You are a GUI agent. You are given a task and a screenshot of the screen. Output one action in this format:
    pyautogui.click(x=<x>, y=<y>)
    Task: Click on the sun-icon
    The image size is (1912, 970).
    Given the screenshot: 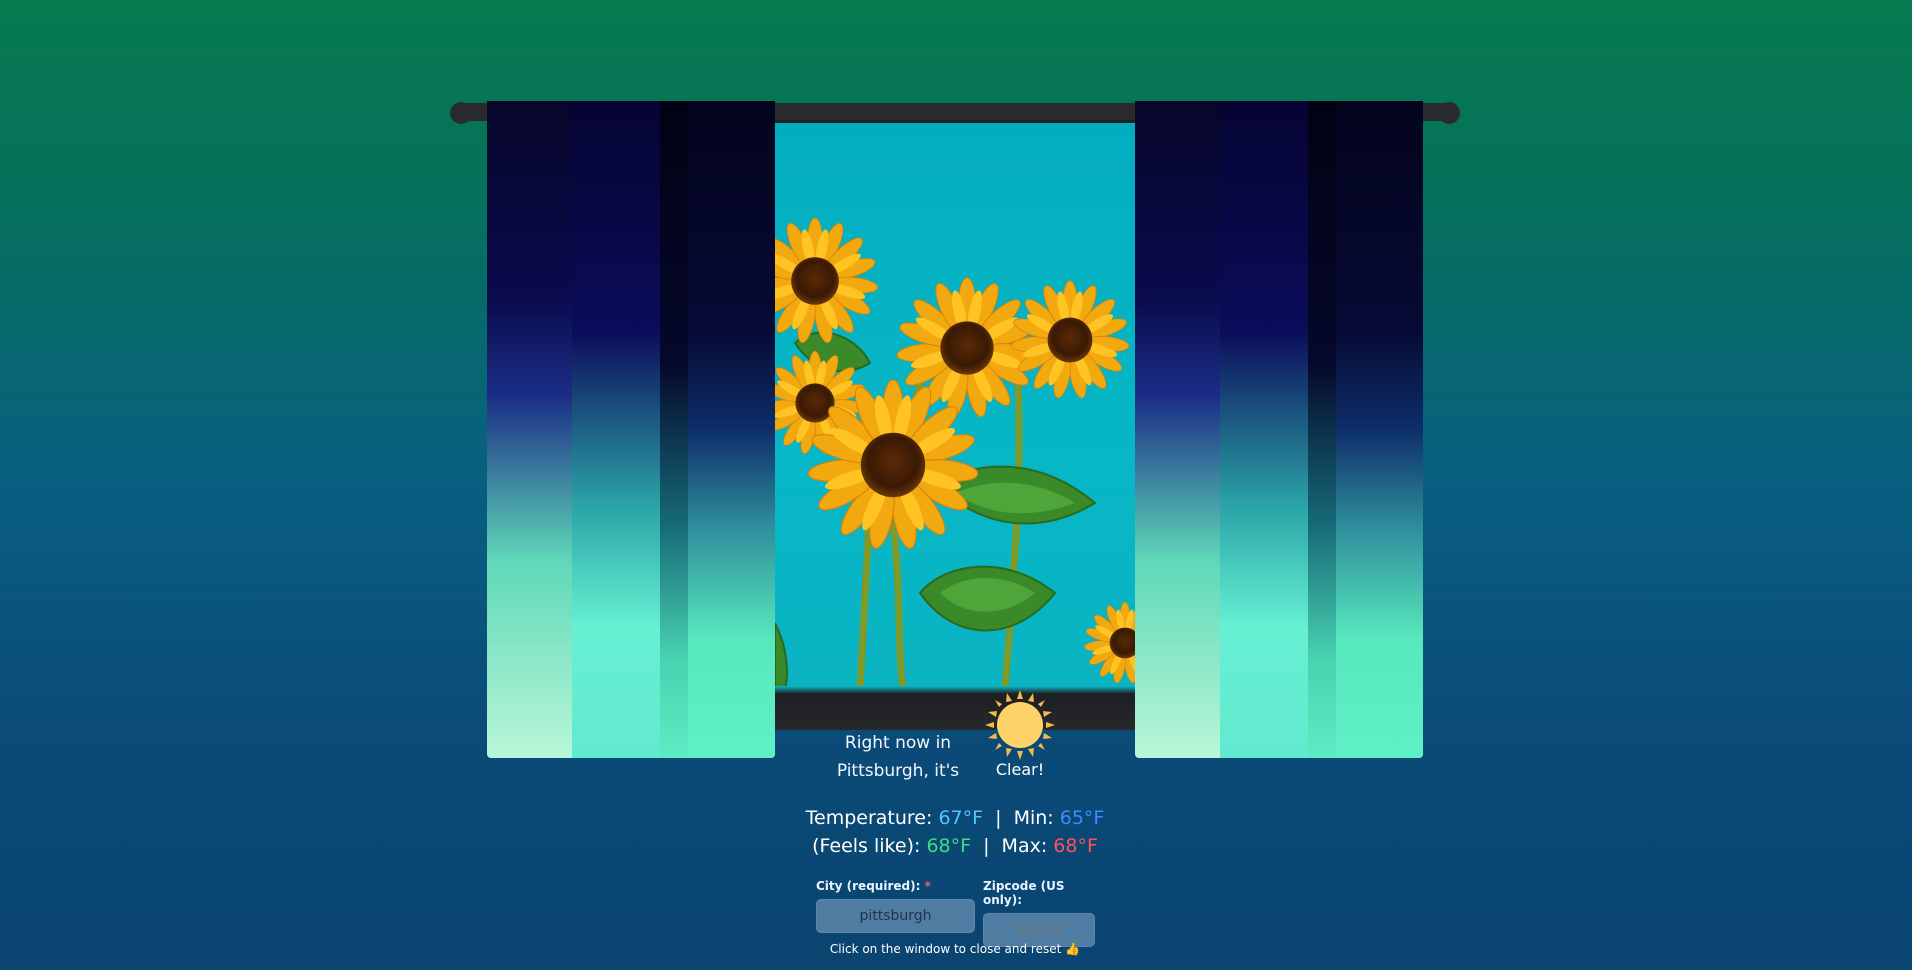 What is the action you would take?
    pyautogui.click(x=1020, y=725)
    